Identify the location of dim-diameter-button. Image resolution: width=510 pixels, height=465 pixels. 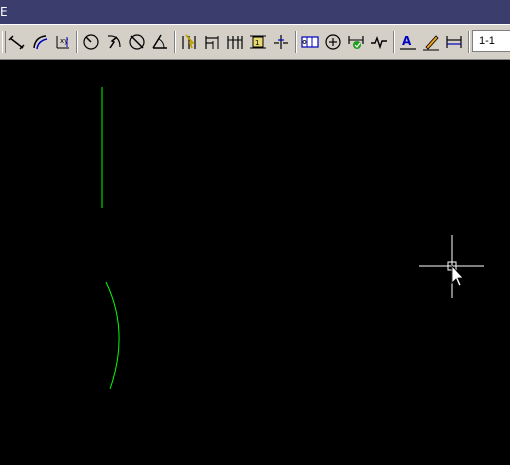
(137, 42).